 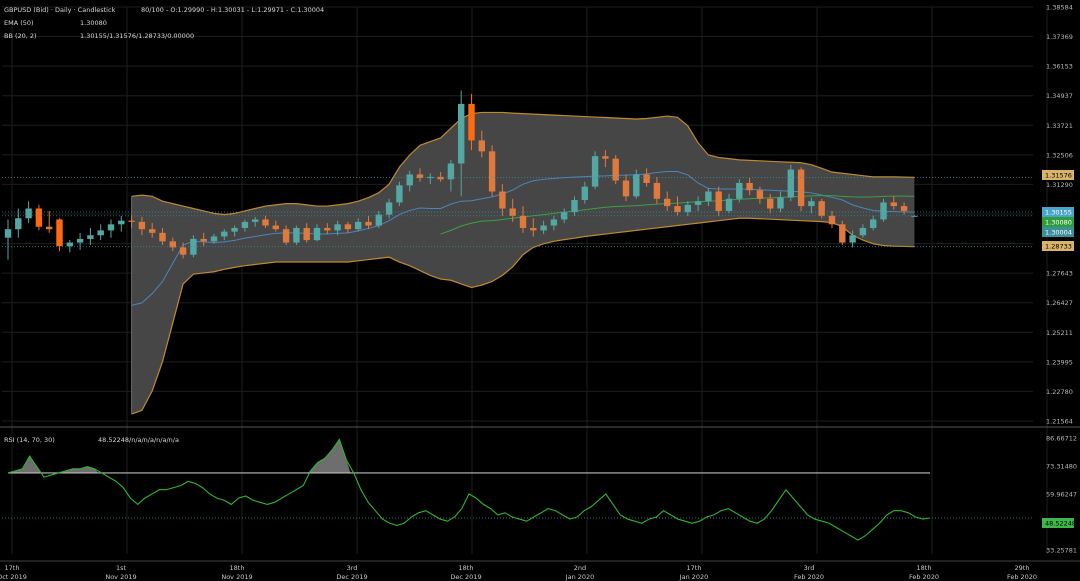 What do you see at coordinates (1059, 126) in the screenshot?
I see `price-tick-label: 1.33721` at bounding box center [1059, 126].